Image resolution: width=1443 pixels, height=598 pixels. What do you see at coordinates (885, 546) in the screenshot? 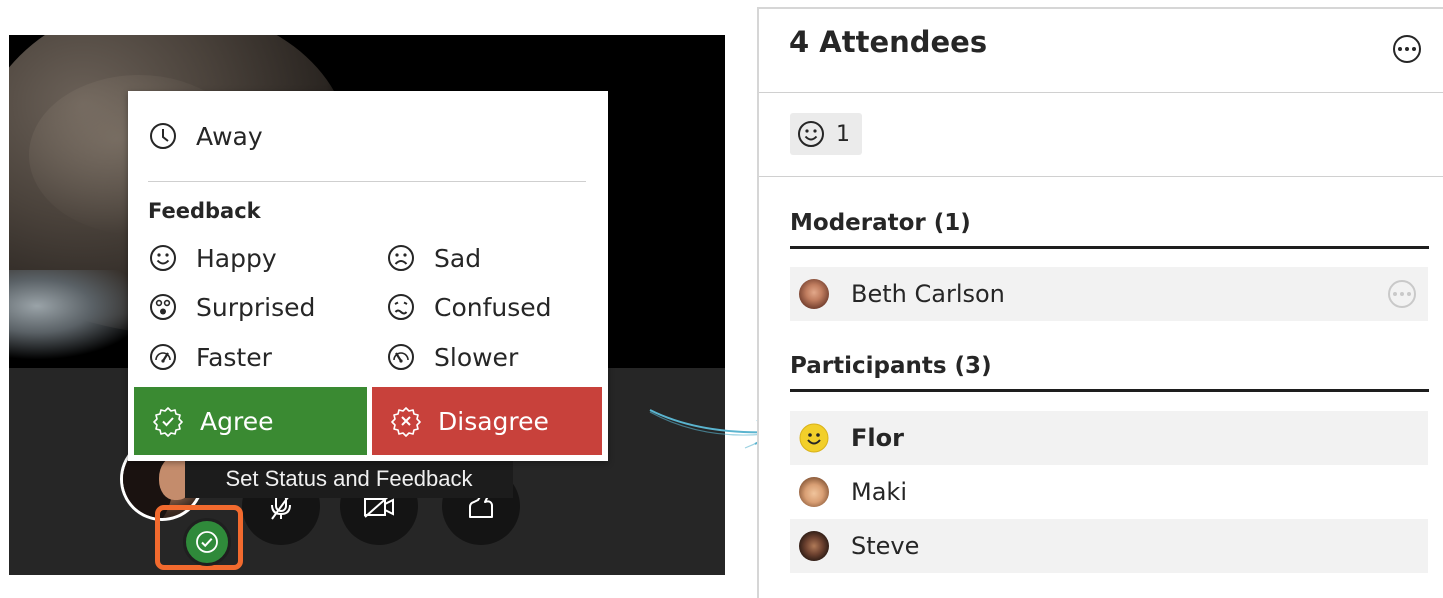
I see `attendee-name: Steve` at bounding box center [885, 546].